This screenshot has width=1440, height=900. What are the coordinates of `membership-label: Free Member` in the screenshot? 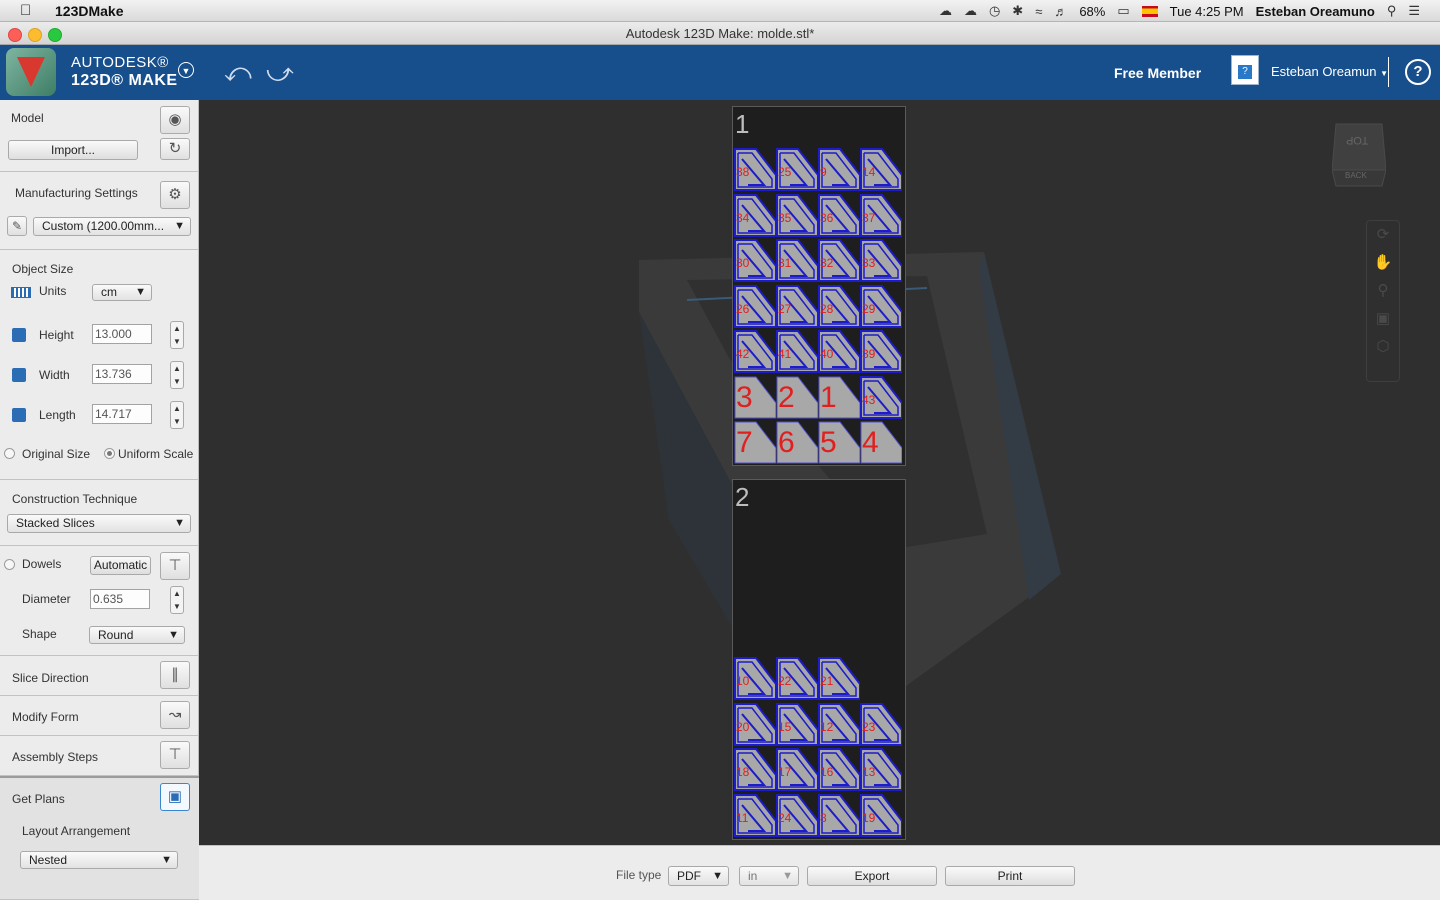 It's located at (1157, 73).